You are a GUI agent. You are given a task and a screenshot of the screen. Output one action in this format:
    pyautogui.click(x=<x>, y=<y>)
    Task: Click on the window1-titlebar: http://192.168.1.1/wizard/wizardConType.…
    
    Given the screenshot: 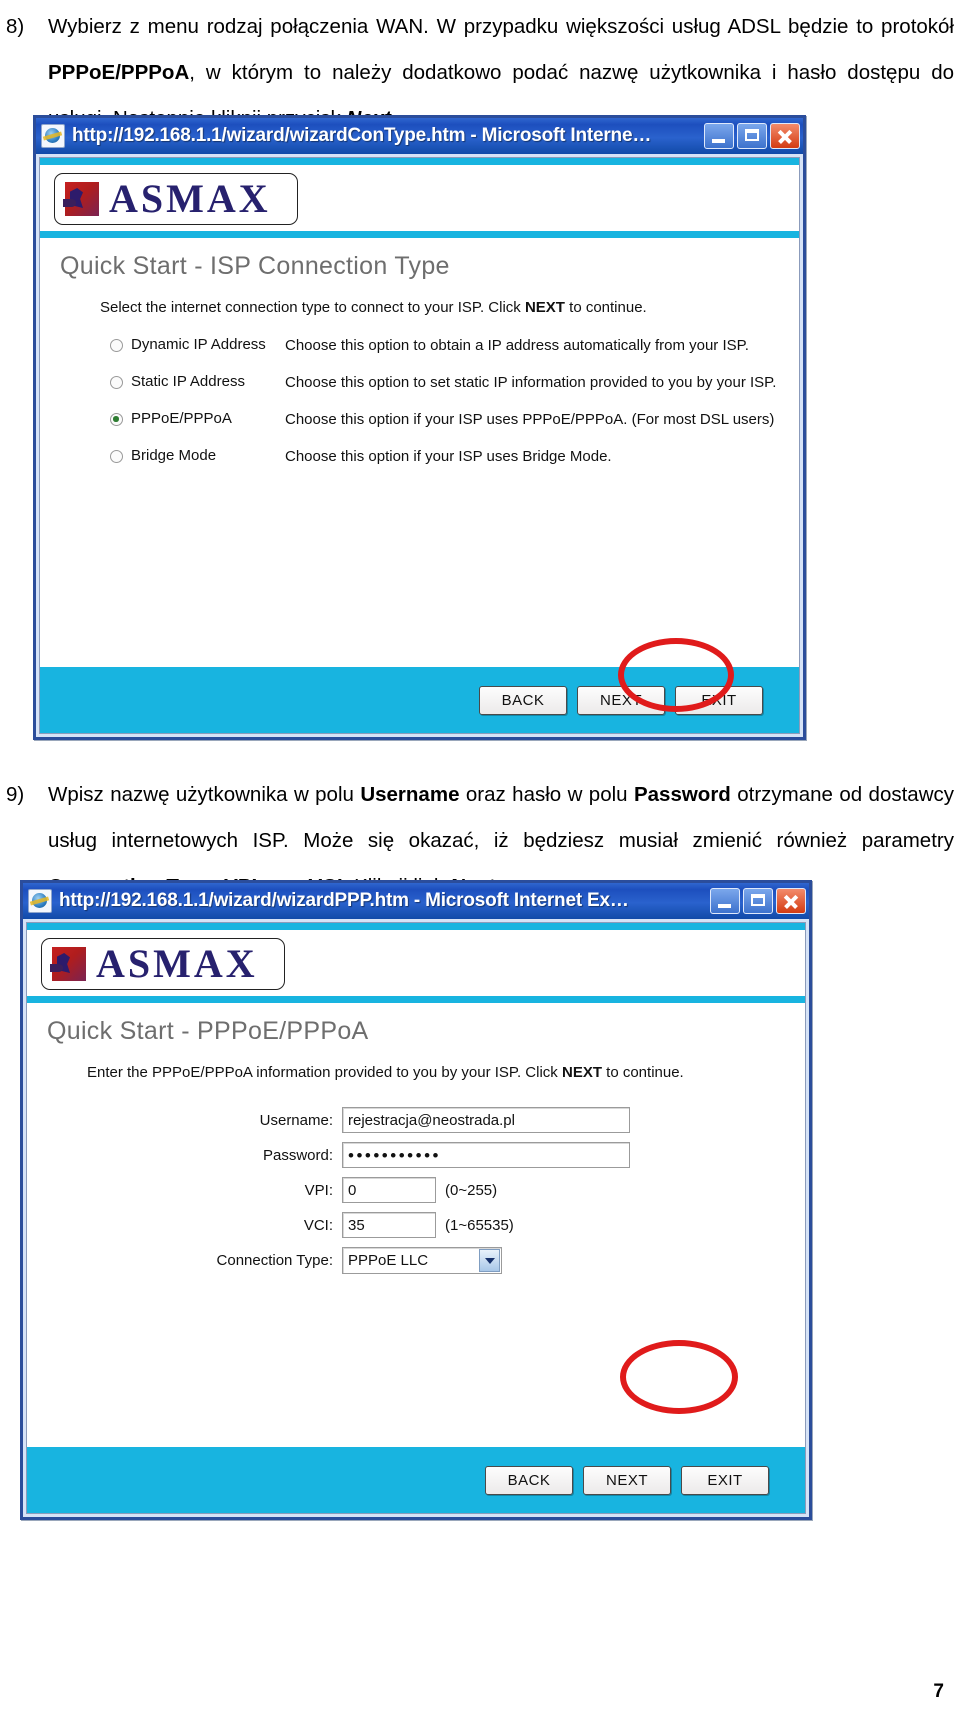 What is the action you would take?
    pyautogui.click(x=419, y=136)
    